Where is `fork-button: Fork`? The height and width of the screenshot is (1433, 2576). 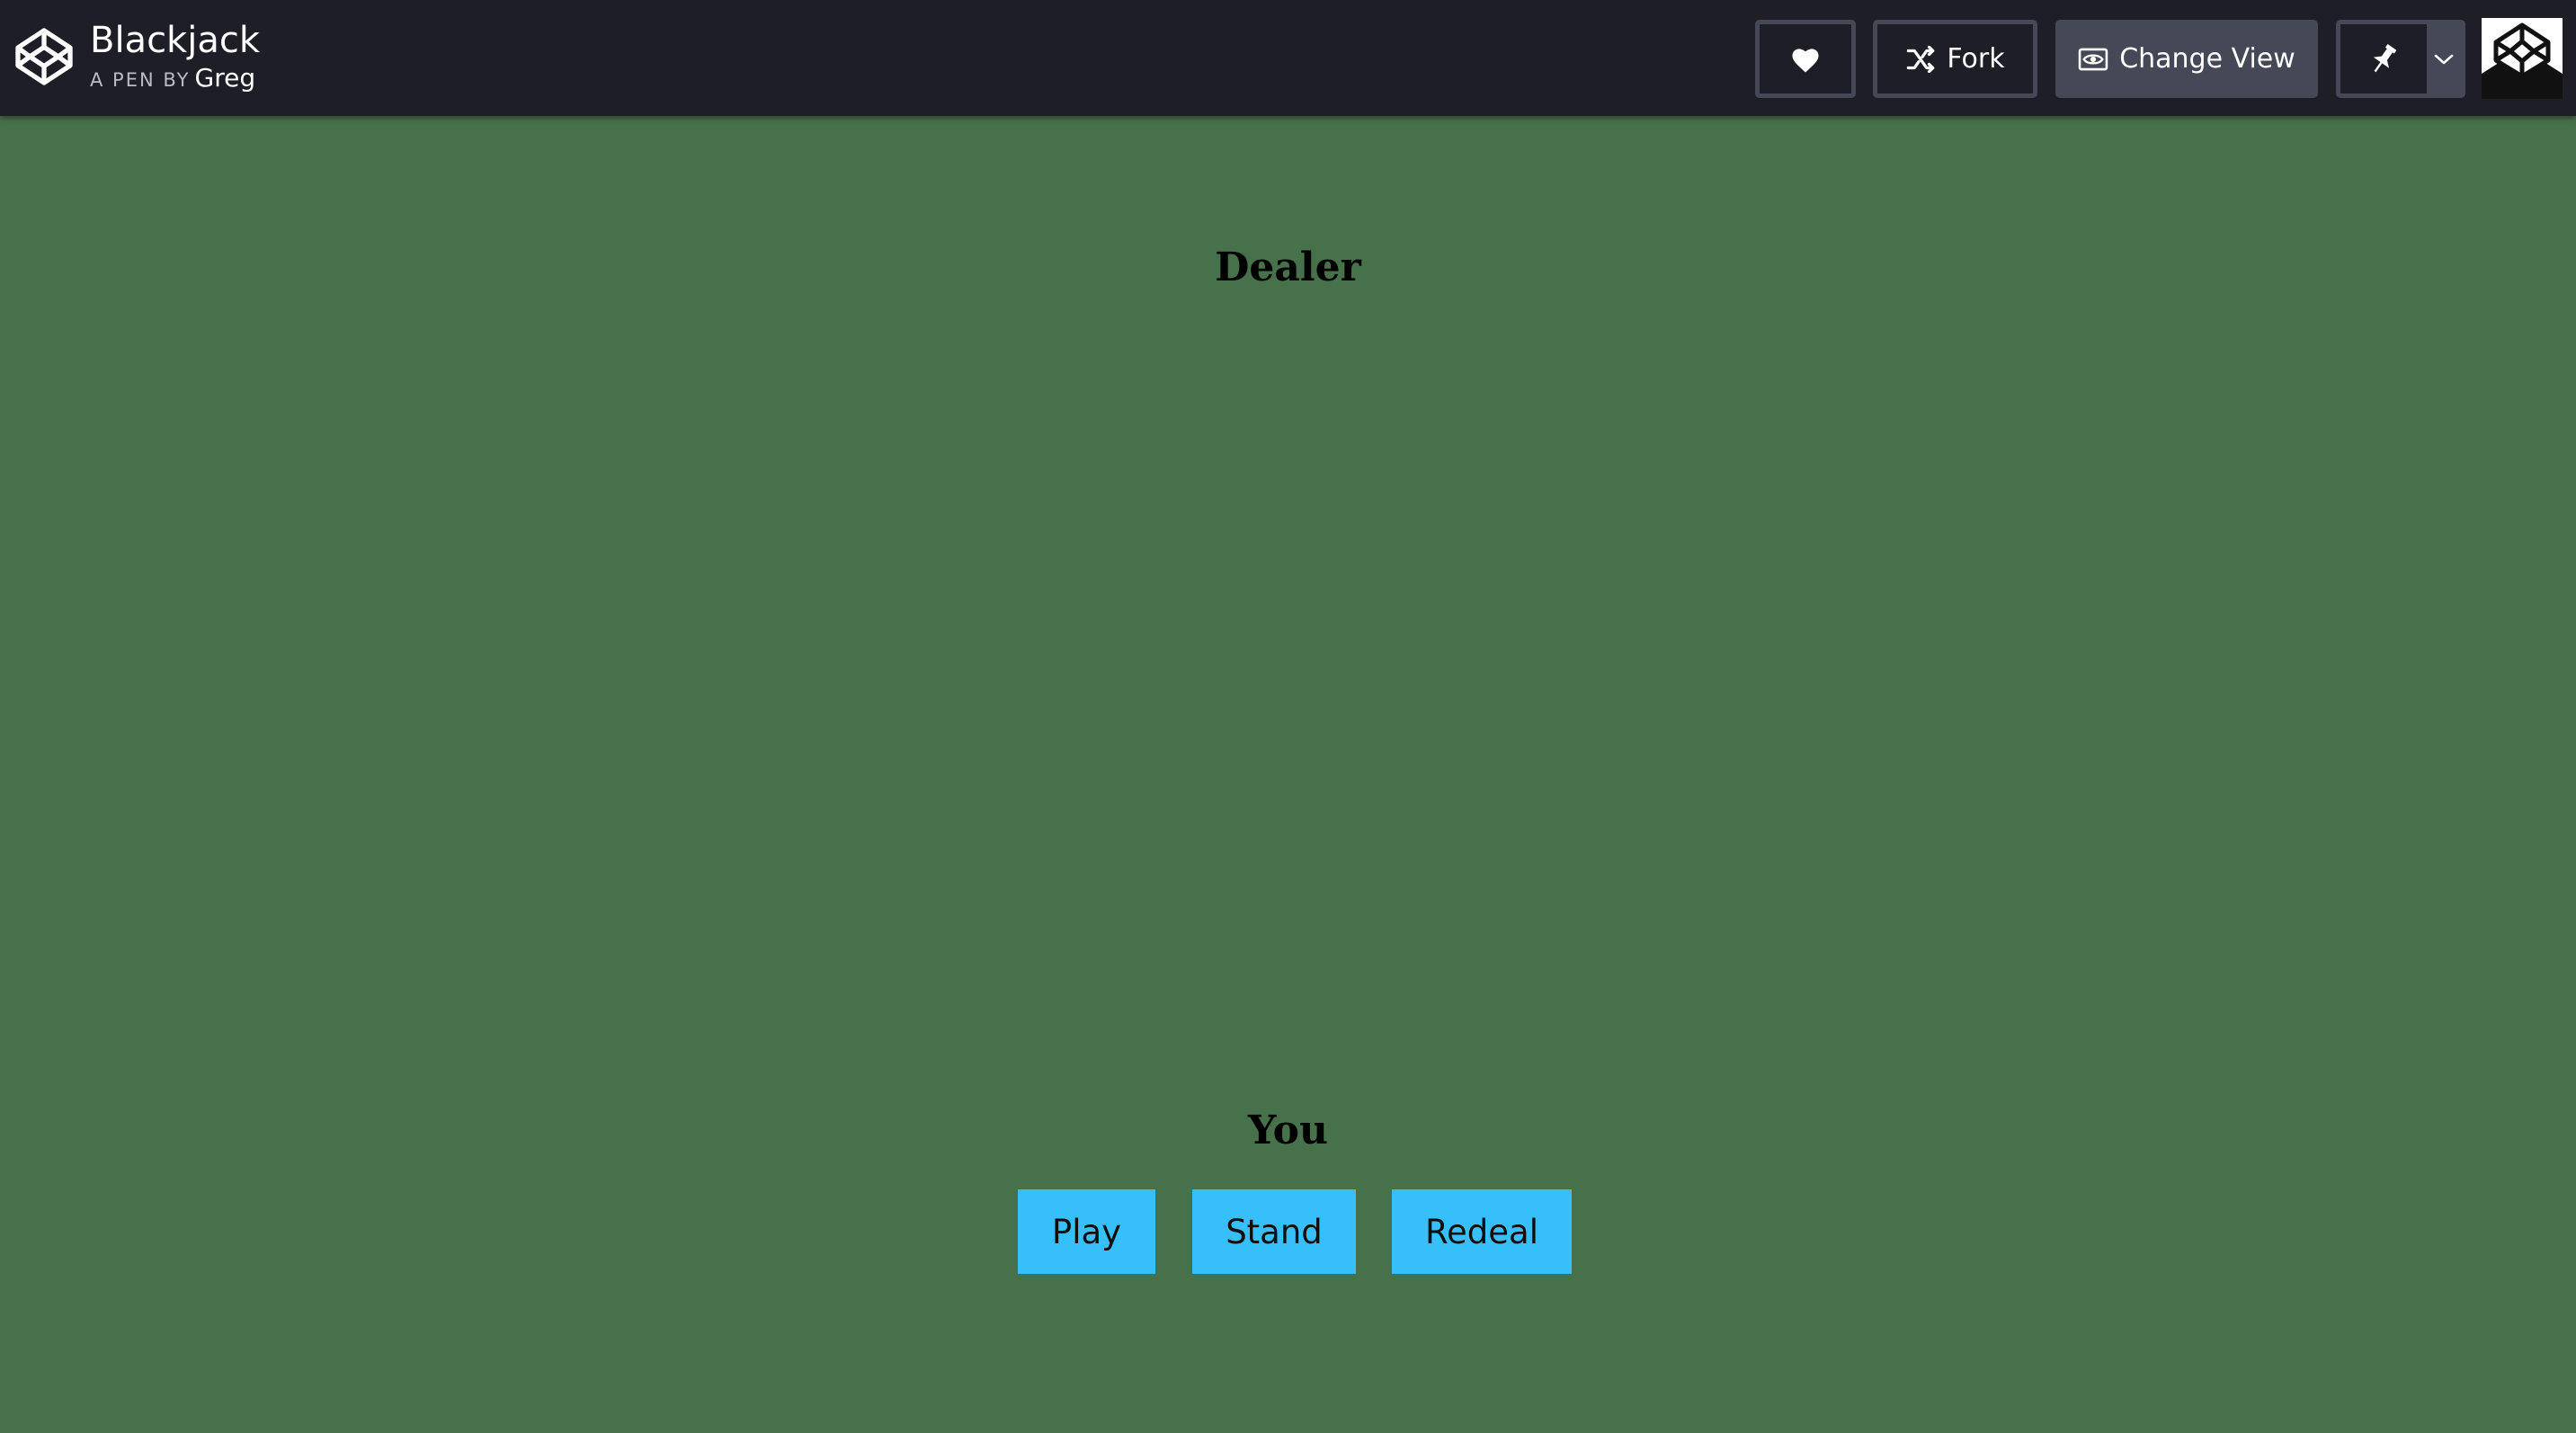 fork-button: Fork is located at coordinates (1955, 59).